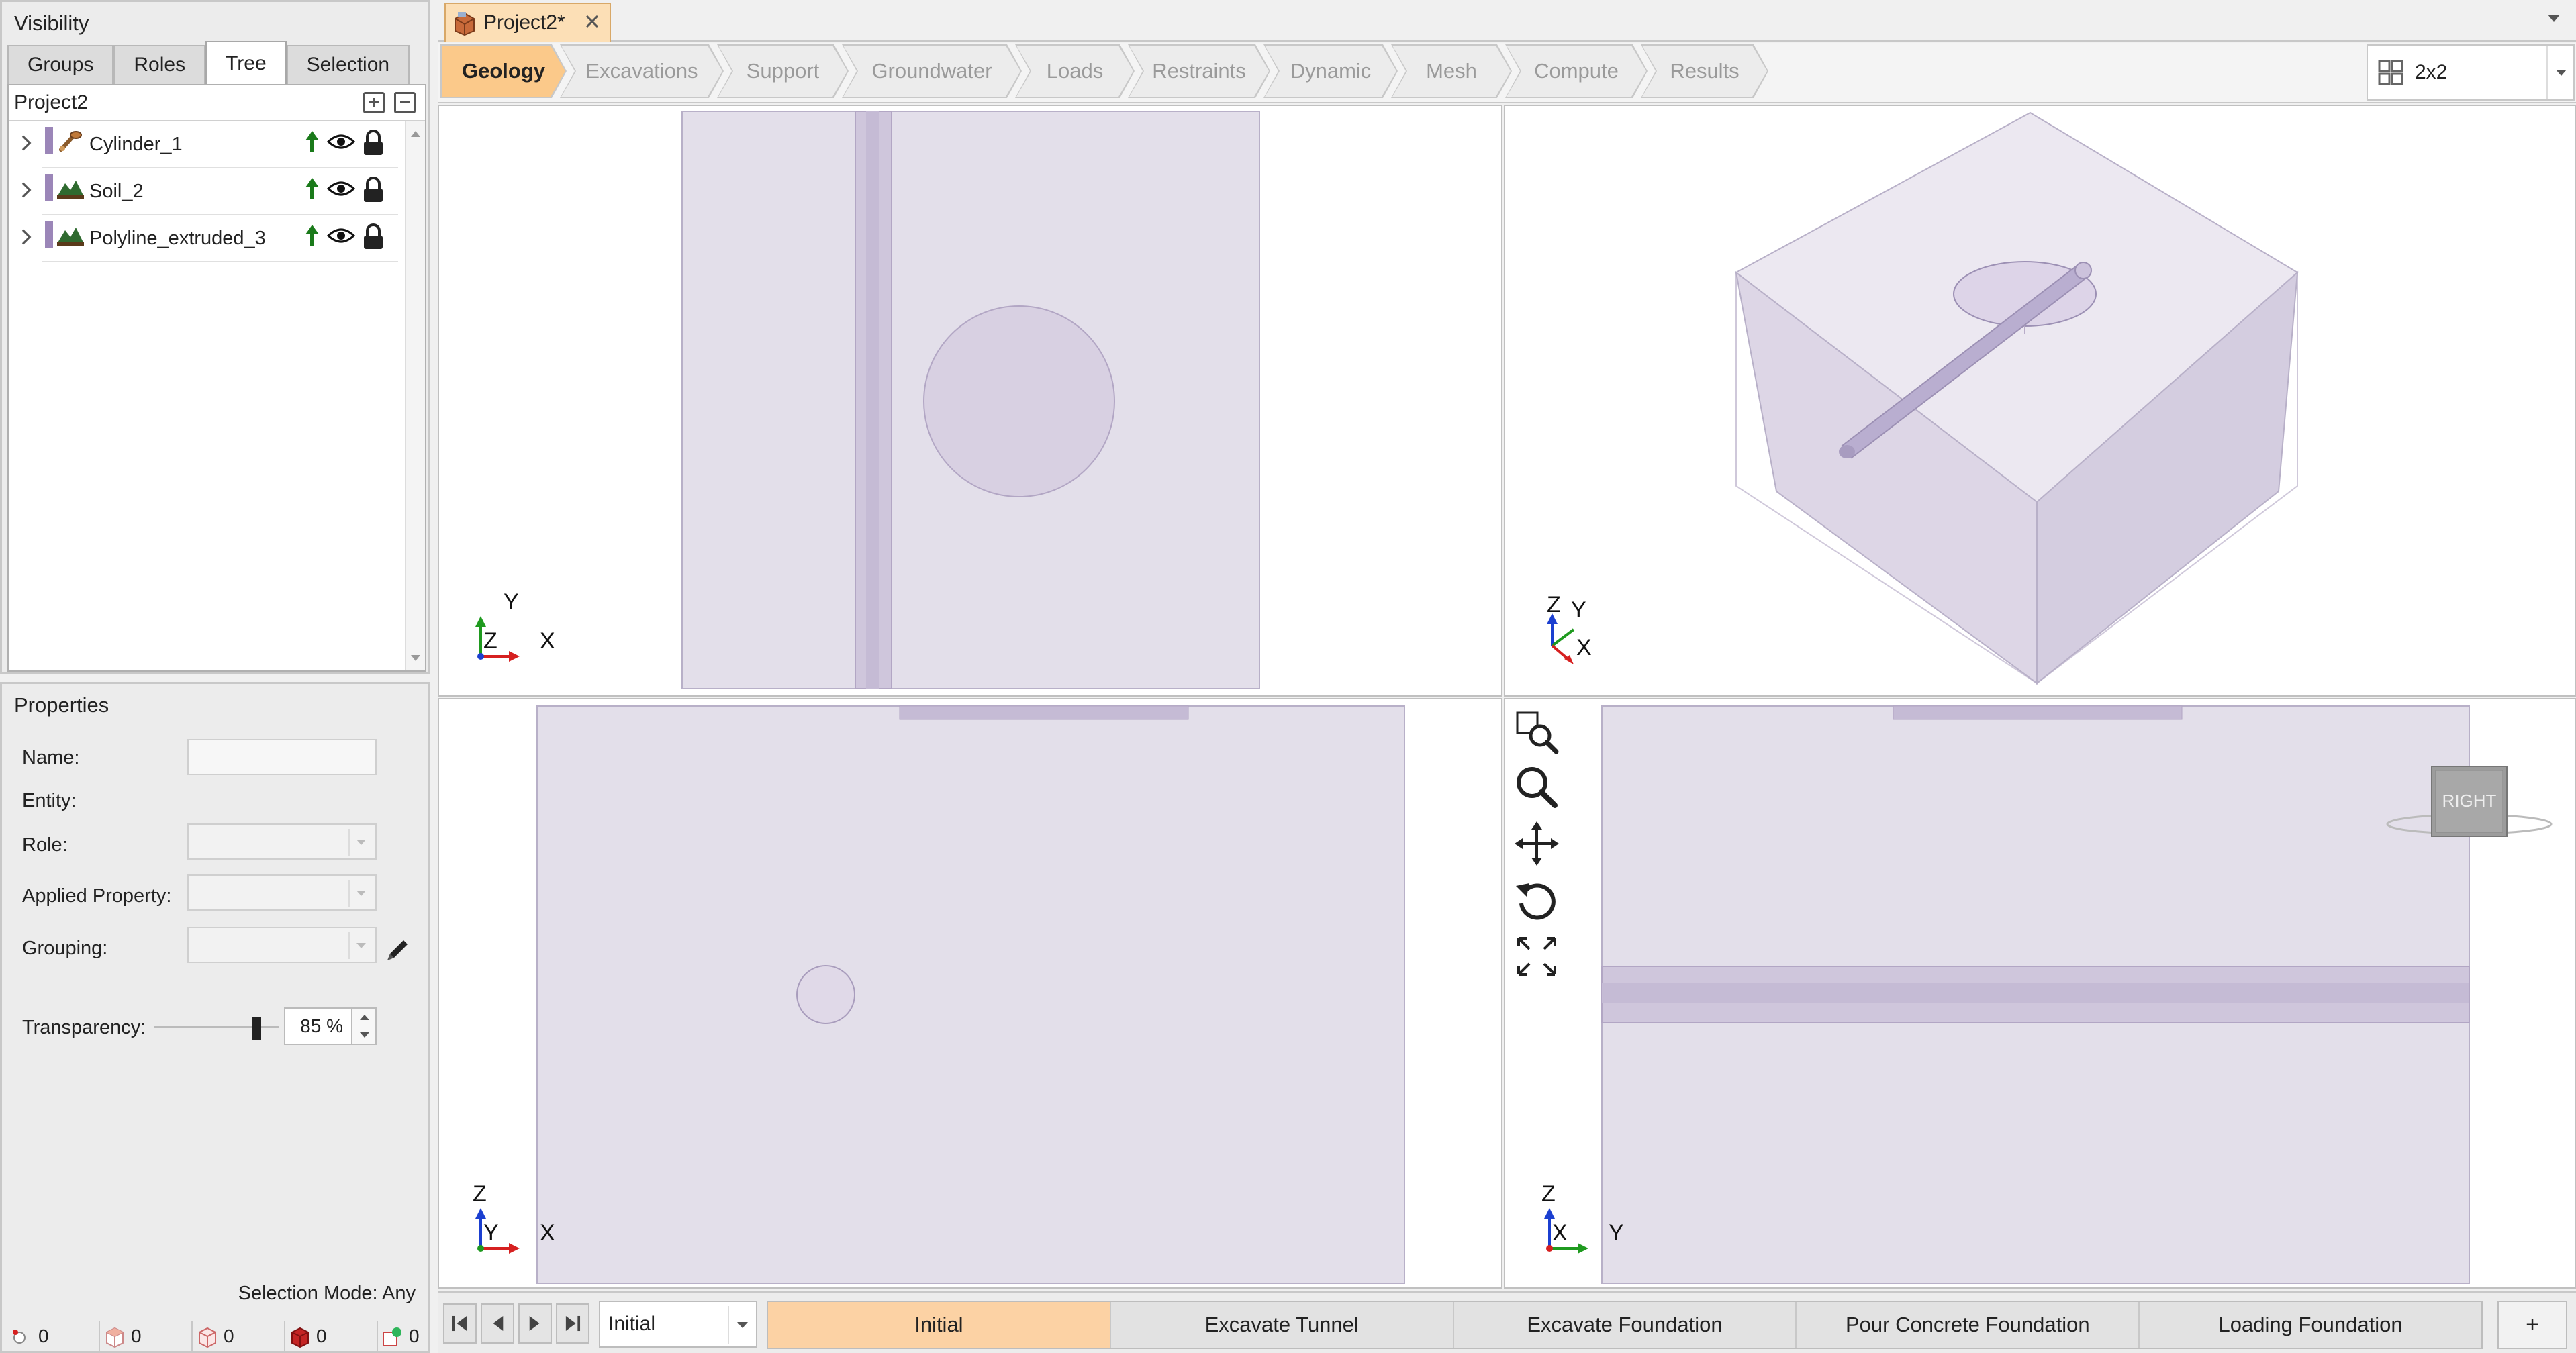 This screenshot has width=2576, height=1353. I want to click on document-tab: Project2*, so click(527, 22).